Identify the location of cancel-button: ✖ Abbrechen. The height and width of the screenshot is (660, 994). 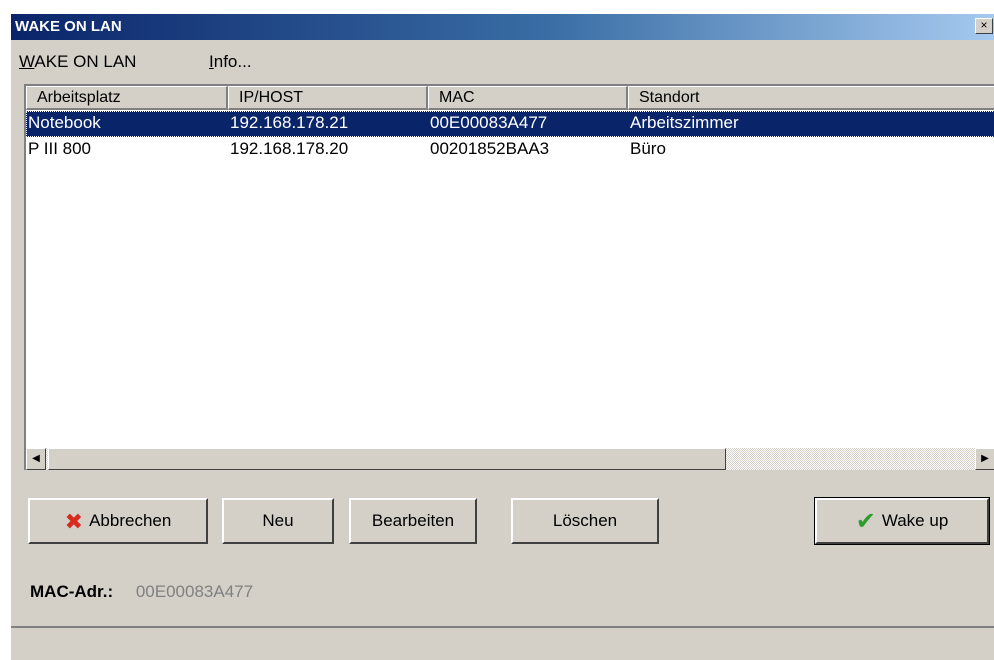
(118, 521).